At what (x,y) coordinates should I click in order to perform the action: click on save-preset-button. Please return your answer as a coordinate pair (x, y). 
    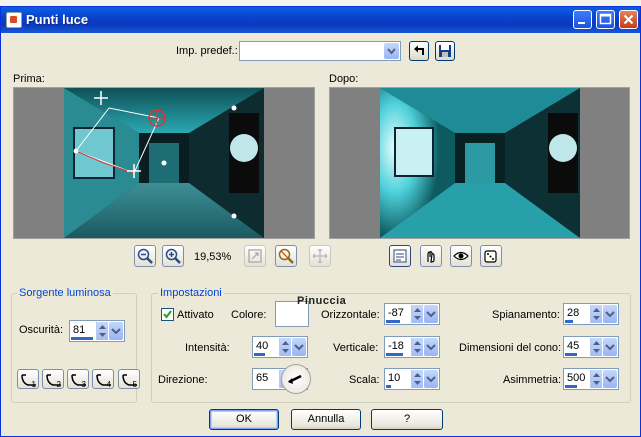
    Looking at the image, I should click on (445, 51).